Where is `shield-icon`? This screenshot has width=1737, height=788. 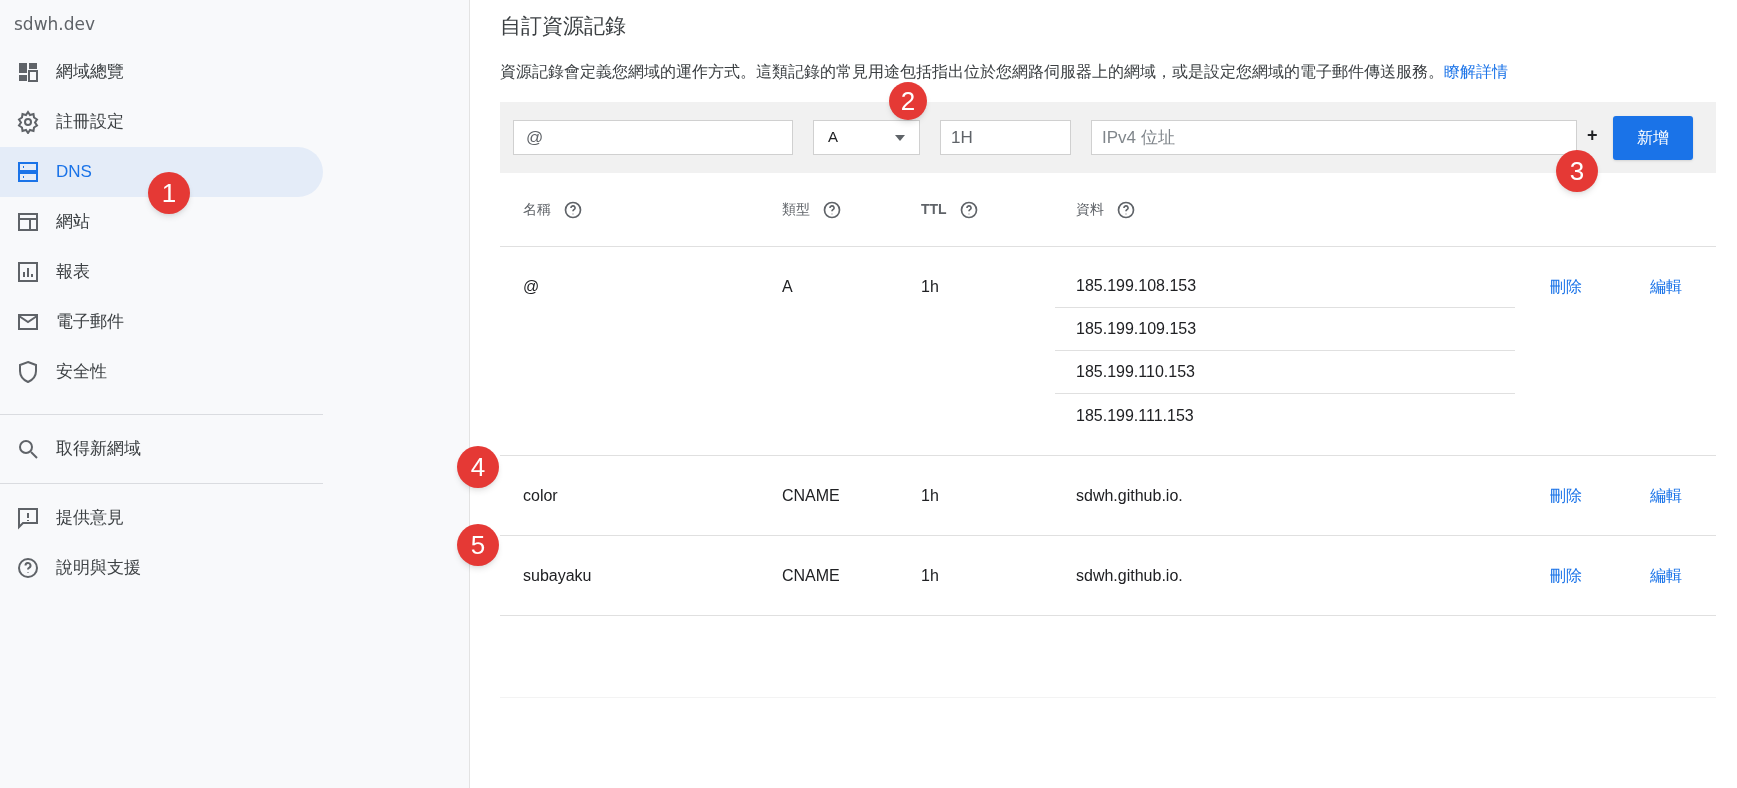
shield-icon is located at coordinates (28, 372).